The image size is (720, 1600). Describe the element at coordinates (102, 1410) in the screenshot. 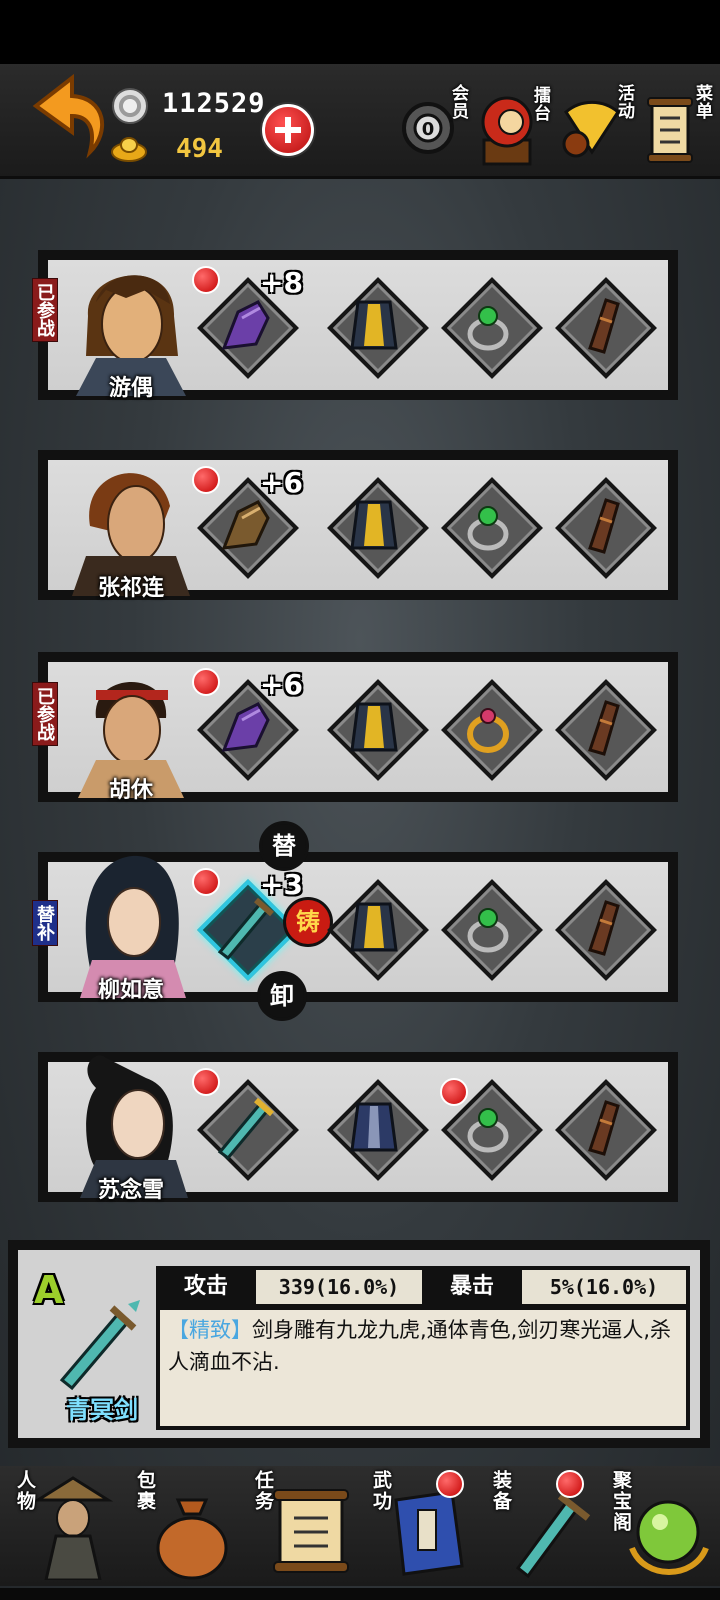

I see `item-name: 青冥剑` at that location.